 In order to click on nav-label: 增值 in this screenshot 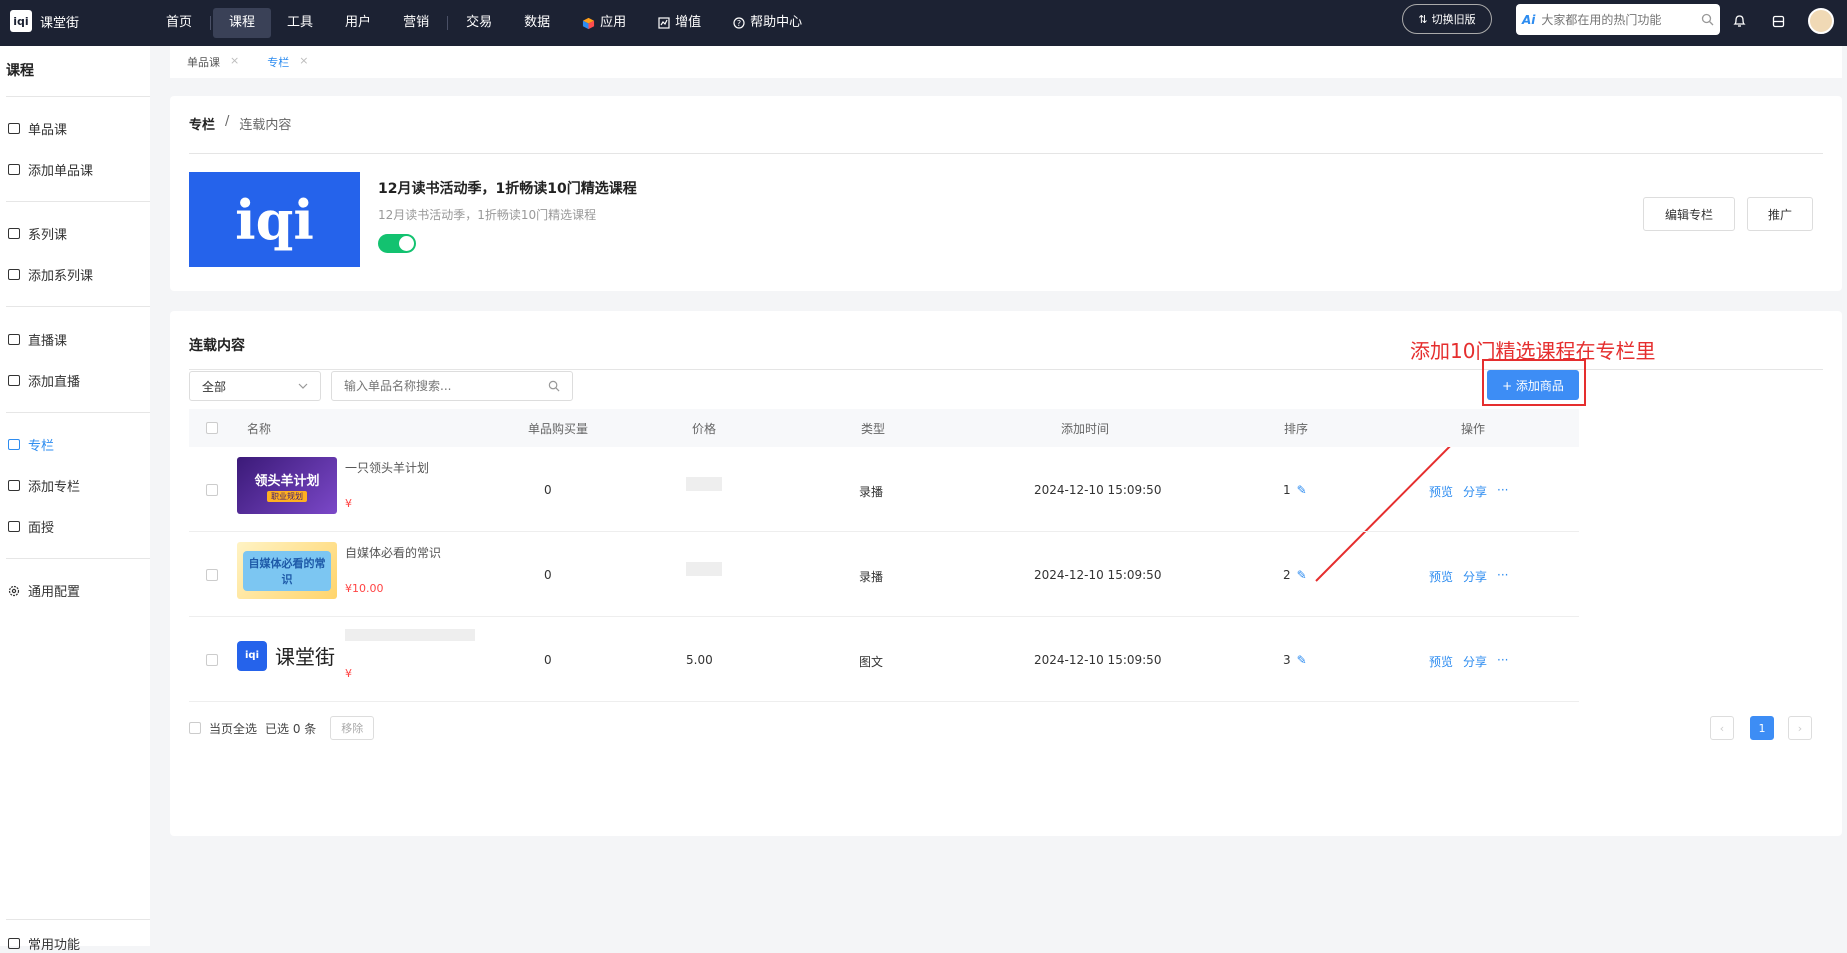, I will do `click(688, 22)`.